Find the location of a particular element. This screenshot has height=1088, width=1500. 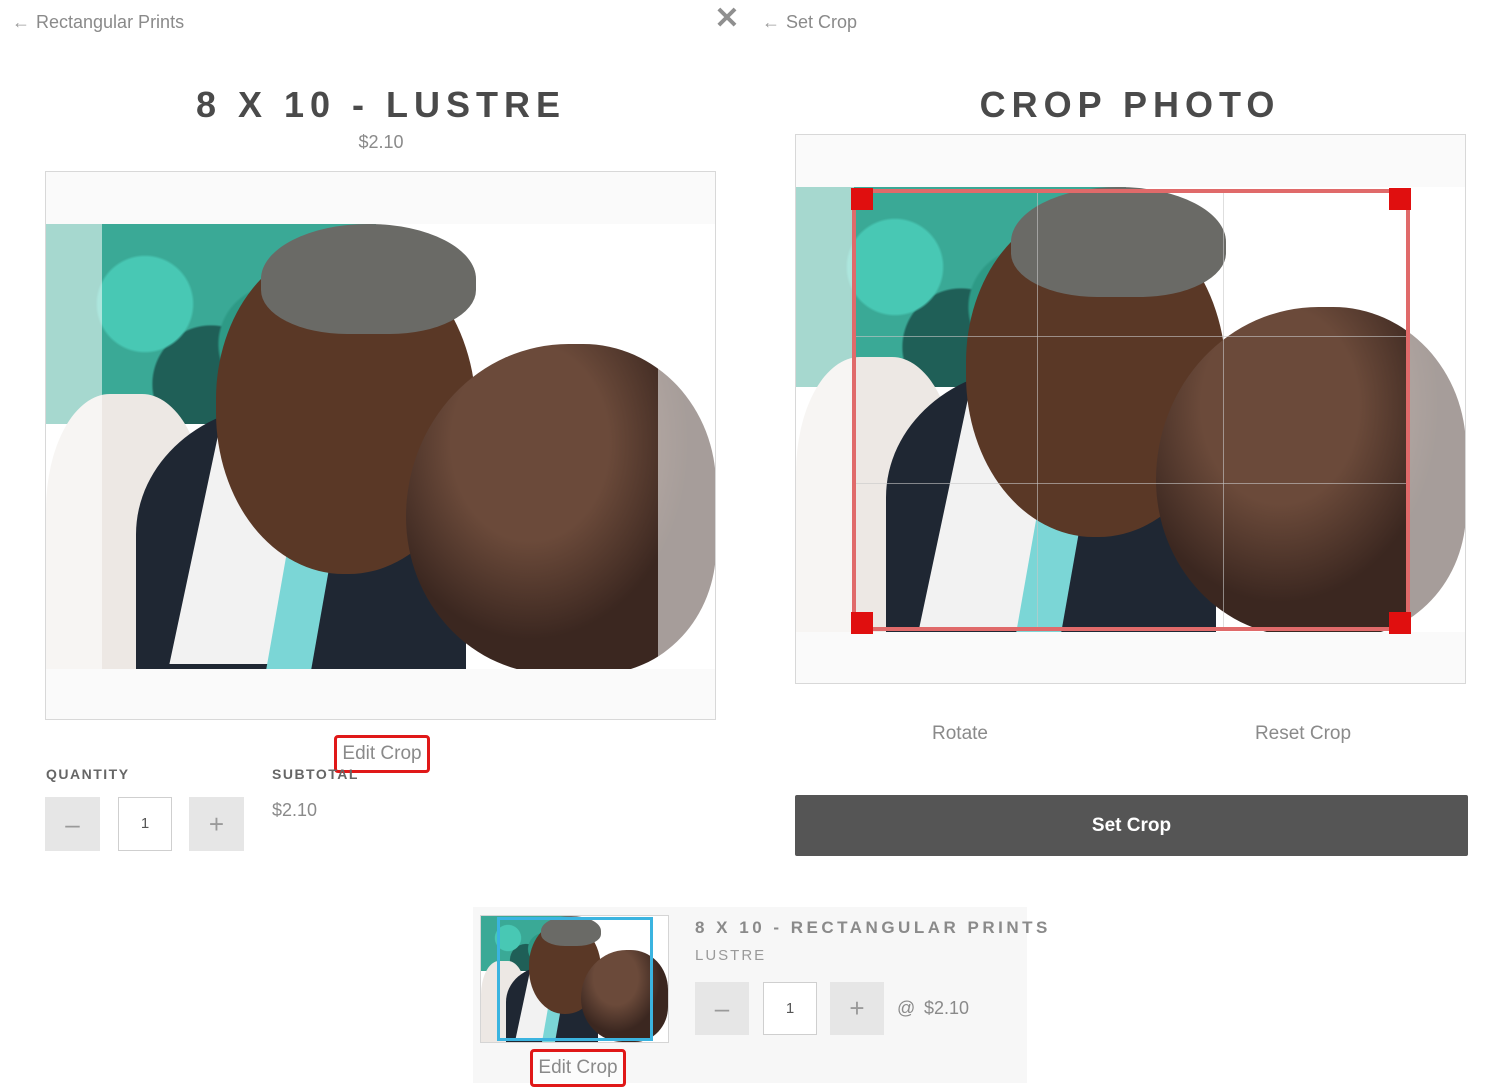

thumbnail-crop-outline is located at coordinates (575, 979).